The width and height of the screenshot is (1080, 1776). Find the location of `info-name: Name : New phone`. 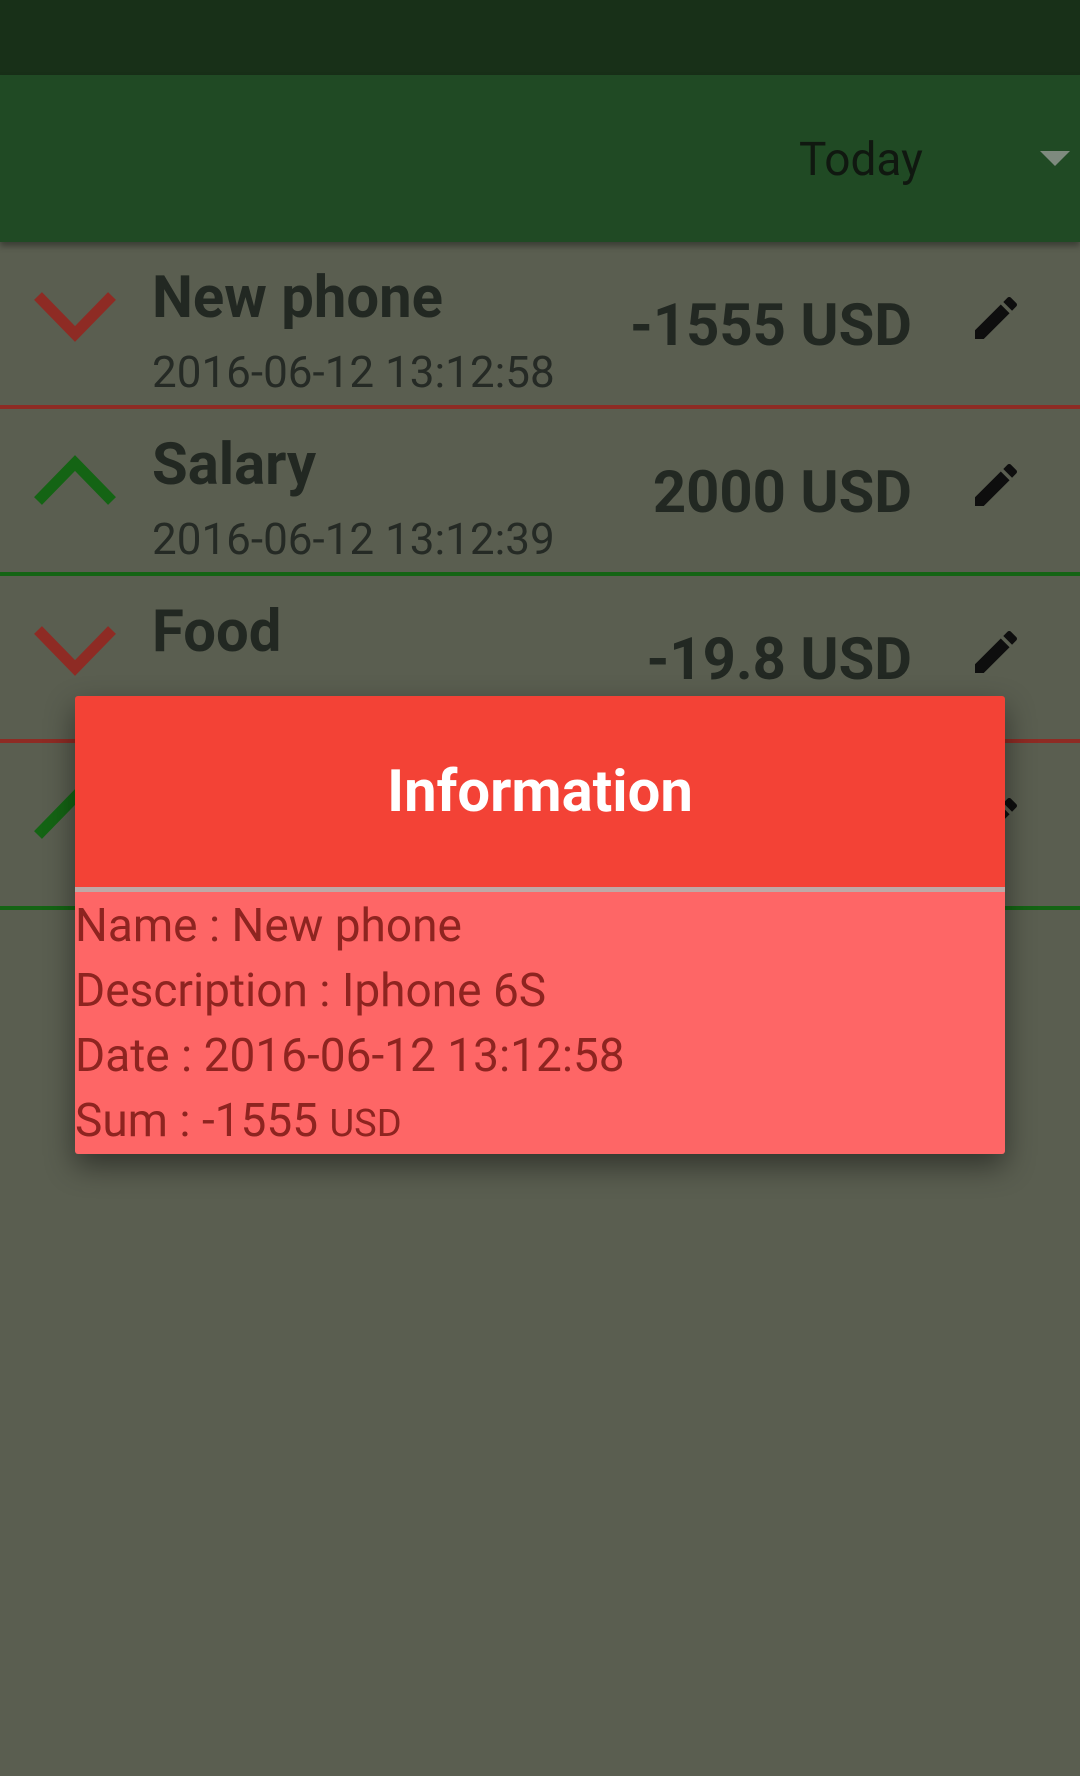

info-name: Name : New phone is located at coordinates (268, 926).